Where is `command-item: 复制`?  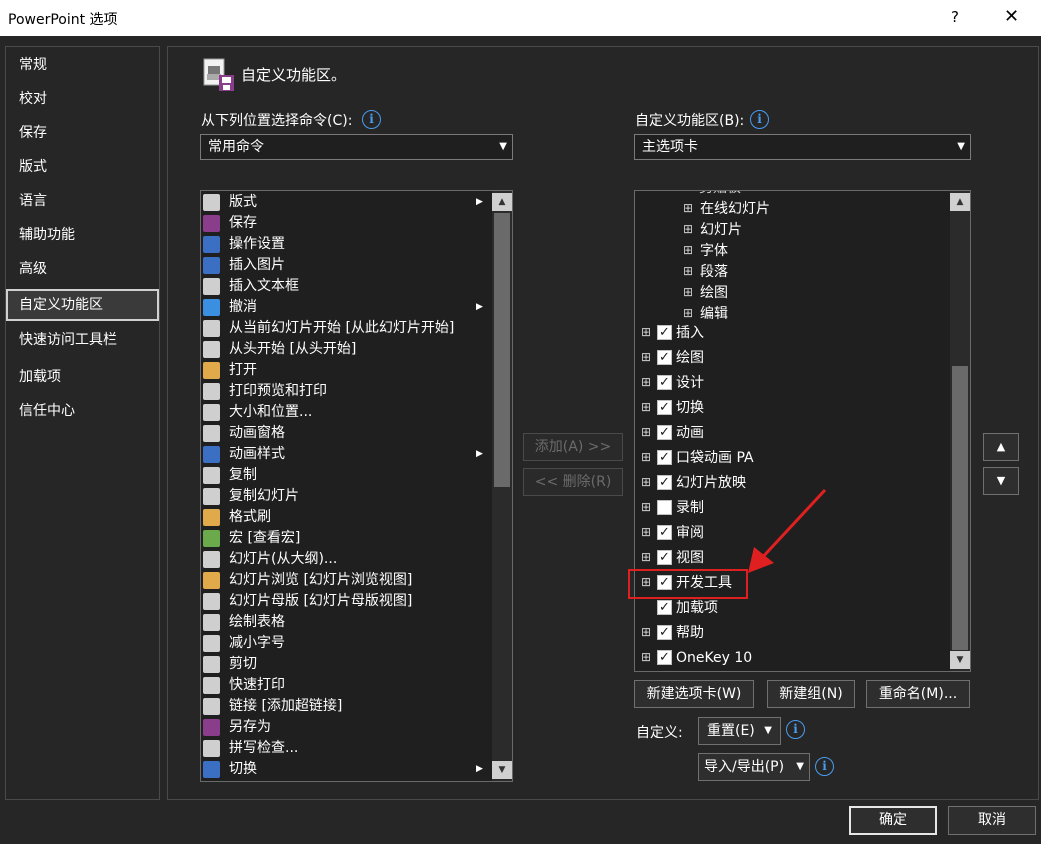 command-item: 复制 is located at coordinates (346, 475).